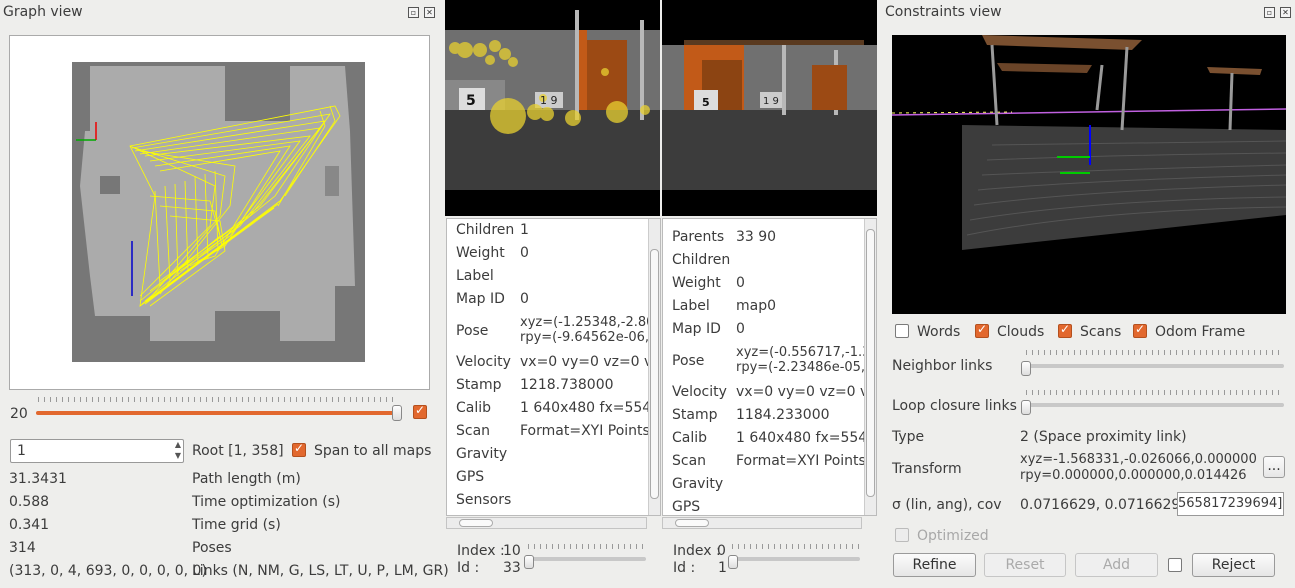 Image resolution: width=1295 pixels, height=588 pixels. What do you see at coordinates (801, 367) in the screenshot?
I see `field-value: rpy=(-2.23486e-05,` at bounding box center [801, 367].